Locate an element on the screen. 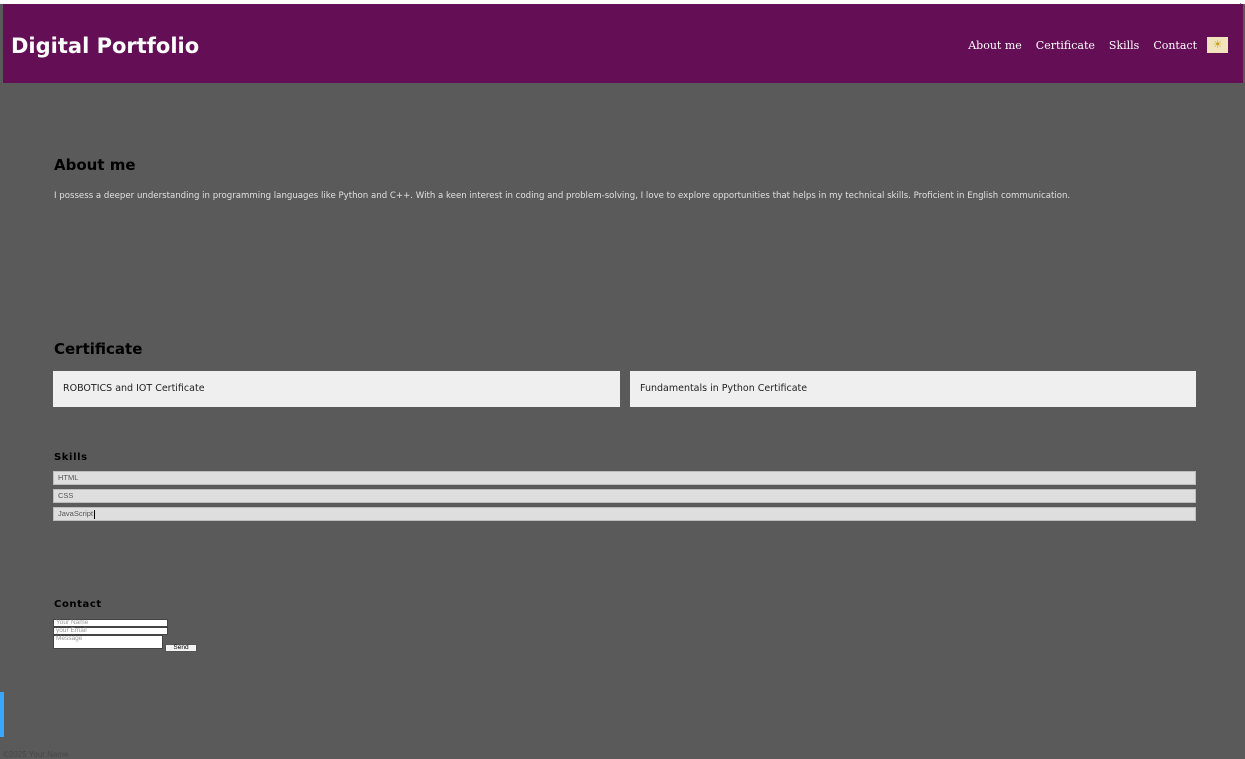 This screenshot has width=1245, height=759. name-input: Your Name is located at coordinates (110, 623).